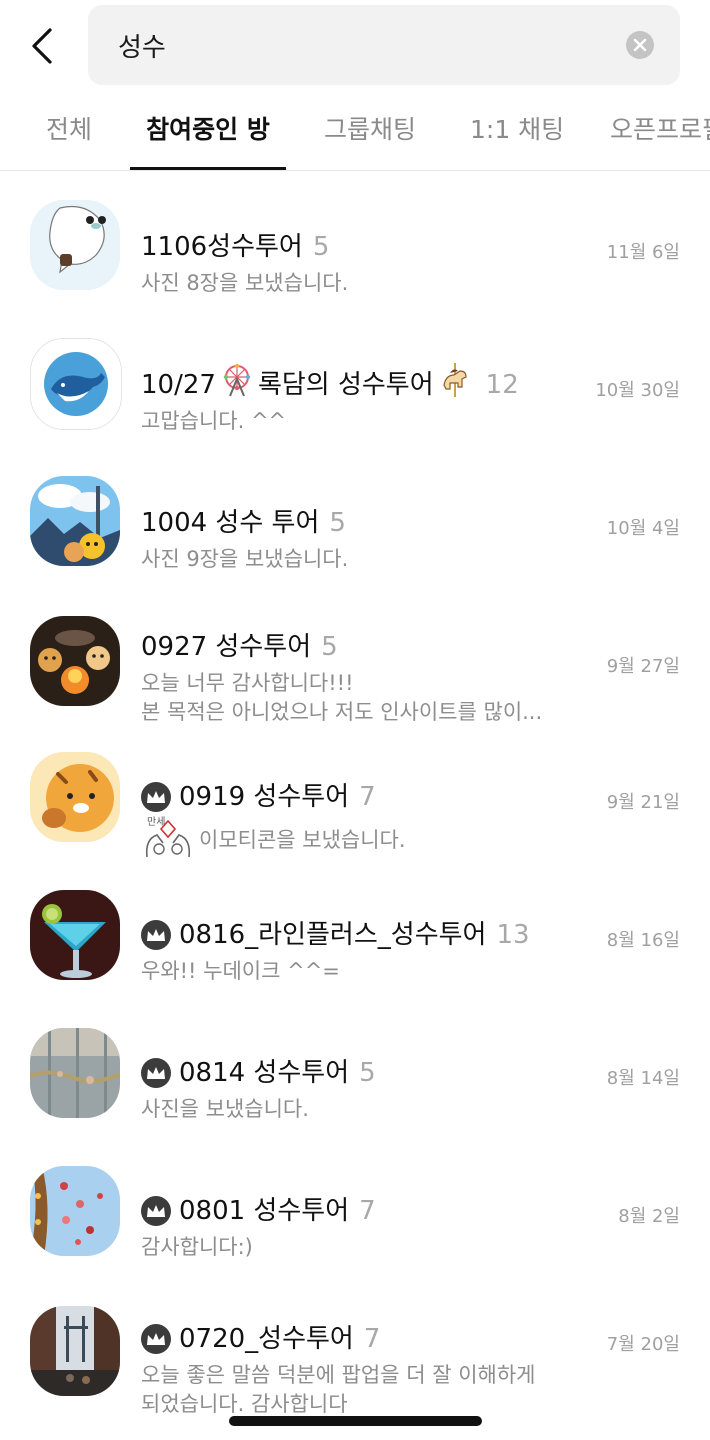 The height and width of the screenshot is (1440, 710). Describe the element at coordinates (370, 130) in the screenshot. I see `tab-group-chats: 그룹채팅` at that location.